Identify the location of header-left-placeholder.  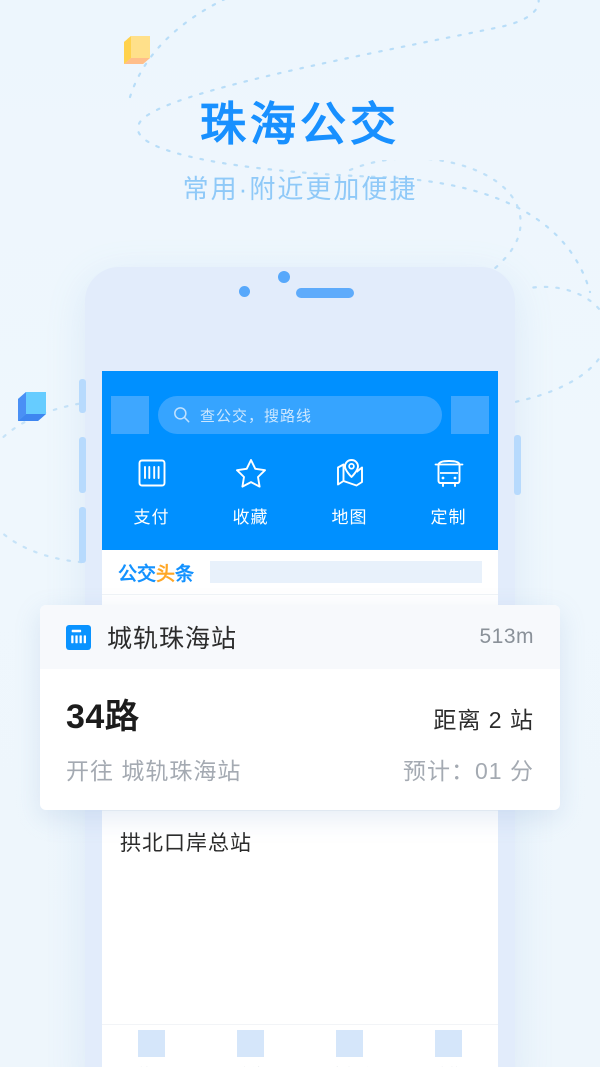
(130, 415).